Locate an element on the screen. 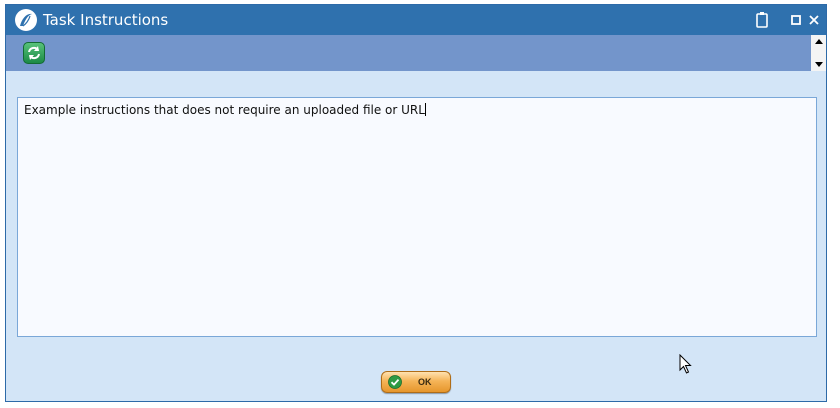 This screenshot has height=408, width=840. maximize-button is located at coordinates (796, 20).